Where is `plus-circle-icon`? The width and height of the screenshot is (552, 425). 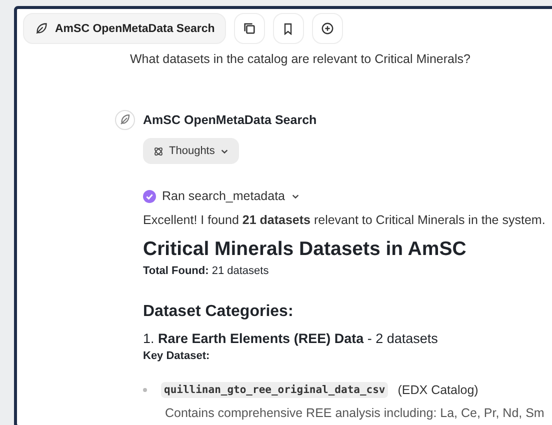
plus-circle-icon is located at coordinates (327, 28).